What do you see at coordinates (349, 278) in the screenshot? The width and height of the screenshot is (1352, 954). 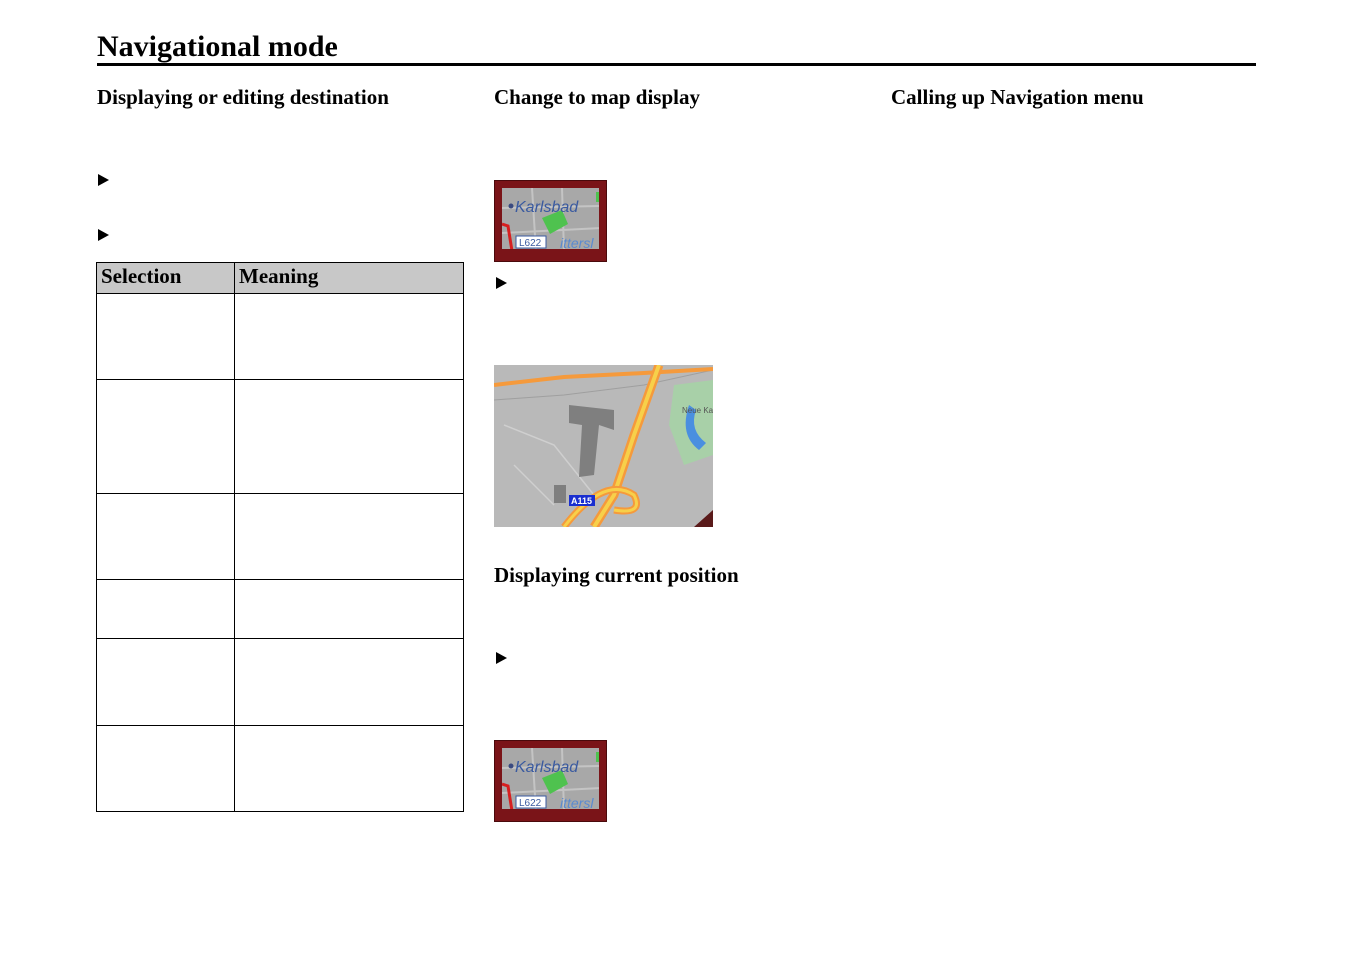 I see `column-header-meaning: Meaning` at bounding box center [349, 278].